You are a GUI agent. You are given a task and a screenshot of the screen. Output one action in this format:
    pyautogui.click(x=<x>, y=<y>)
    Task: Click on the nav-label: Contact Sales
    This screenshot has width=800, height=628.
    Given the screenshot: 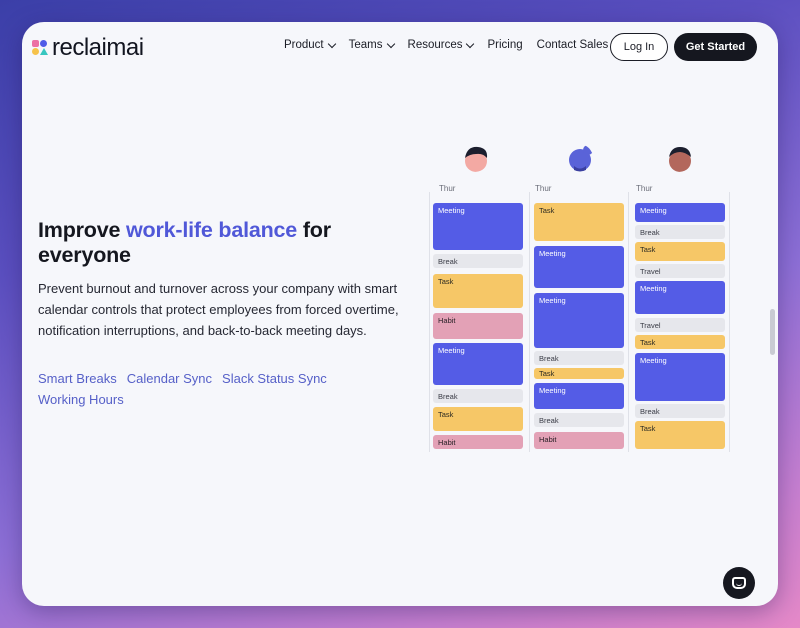 What is the action you would take?
    pyautogui.click(x=572, y=45)
    